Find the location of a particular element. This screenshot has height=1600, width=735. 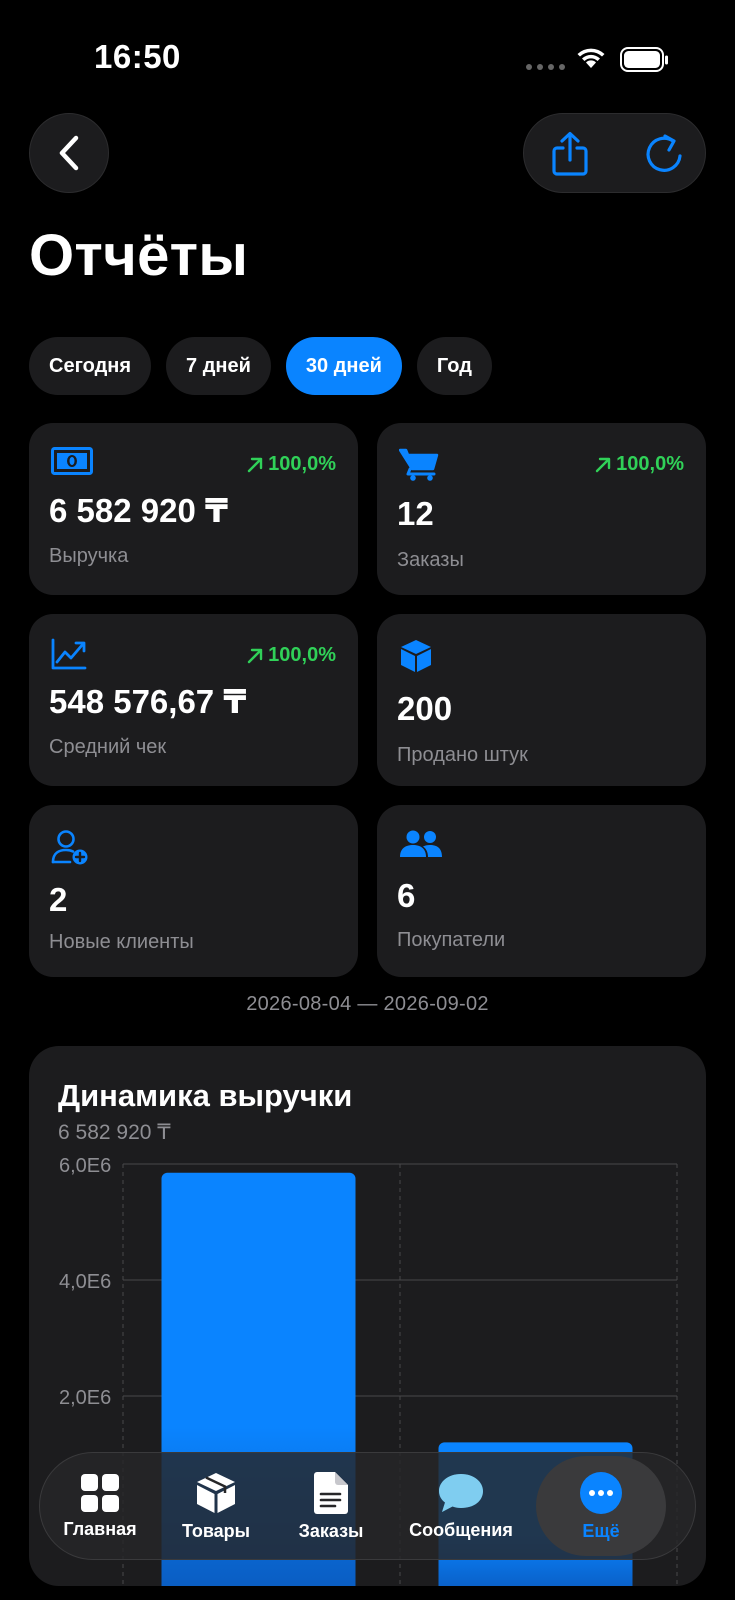

tab-bar: Главная Товары Заказы Сообщения Ещё is located at coordinates (367, 1506).